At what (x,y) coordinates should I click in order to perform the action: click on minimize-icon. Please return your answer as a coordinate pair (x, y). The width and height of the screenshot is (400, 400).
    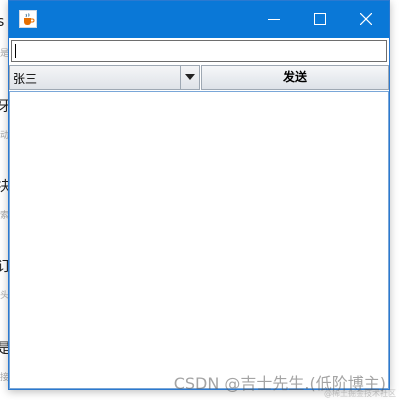
    Looking at the image, I should click on (274, 19).